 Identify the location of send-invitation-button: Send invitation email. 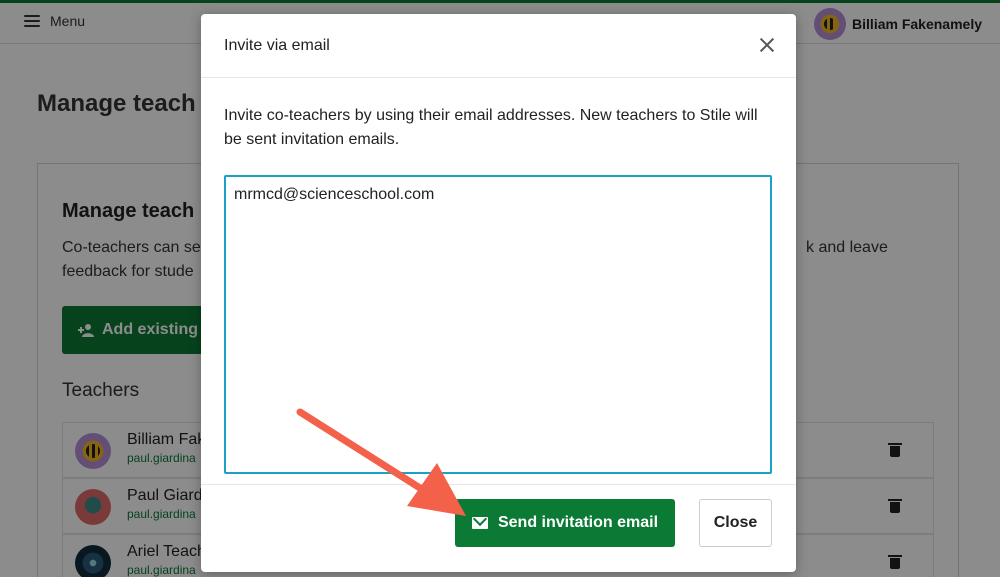
(565, 523).